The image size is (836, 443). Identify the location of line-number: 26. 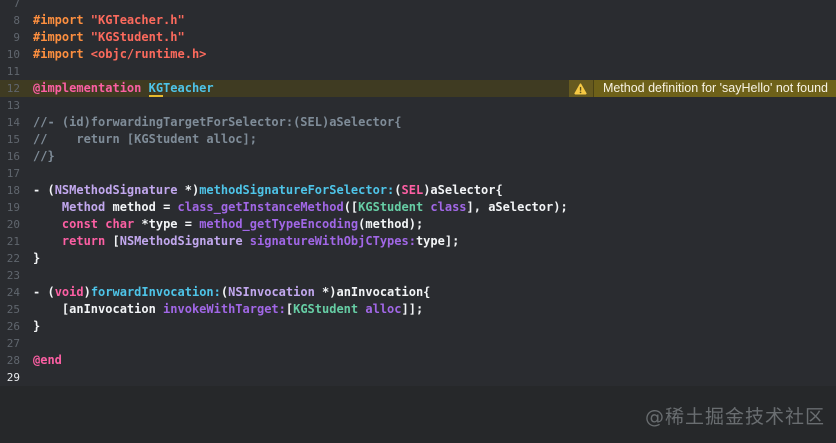
(10, 326).